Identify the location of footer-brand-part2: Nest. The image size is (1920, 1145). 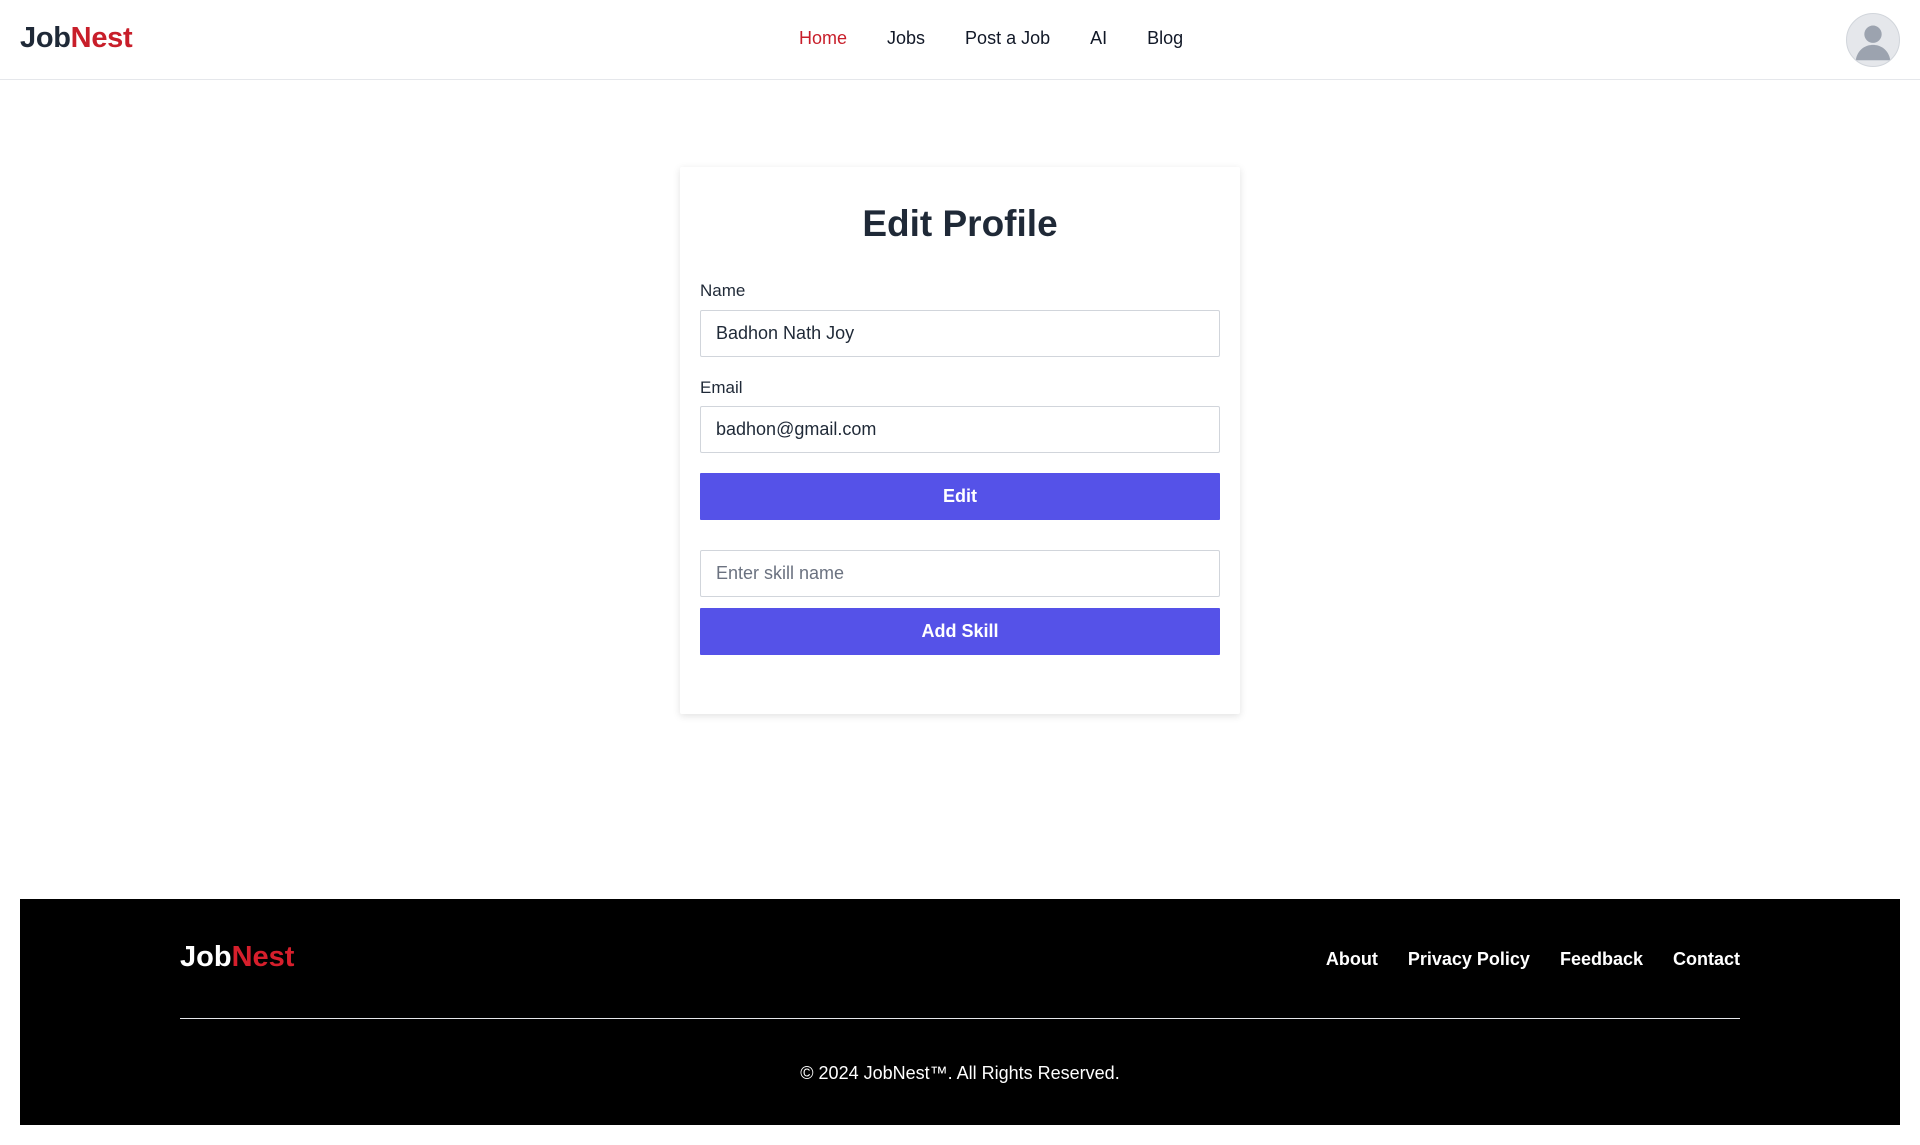
(263, 957).